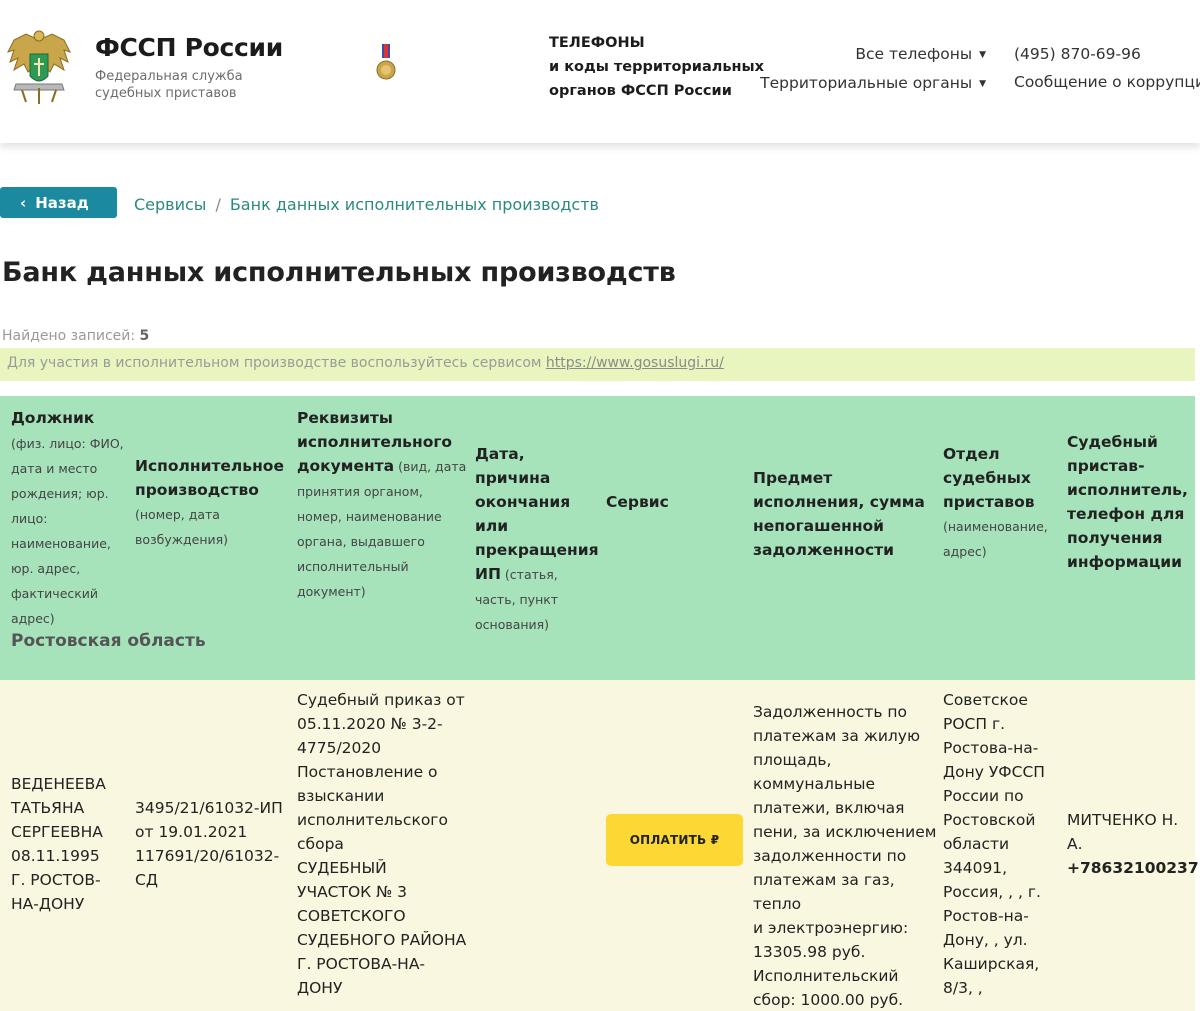 The width and height of the screenshot is (1200, 1011). Describe the element at coordinates (914, 54) in the screenshot. I see `all-phones-label: Все телефоны` at that location.